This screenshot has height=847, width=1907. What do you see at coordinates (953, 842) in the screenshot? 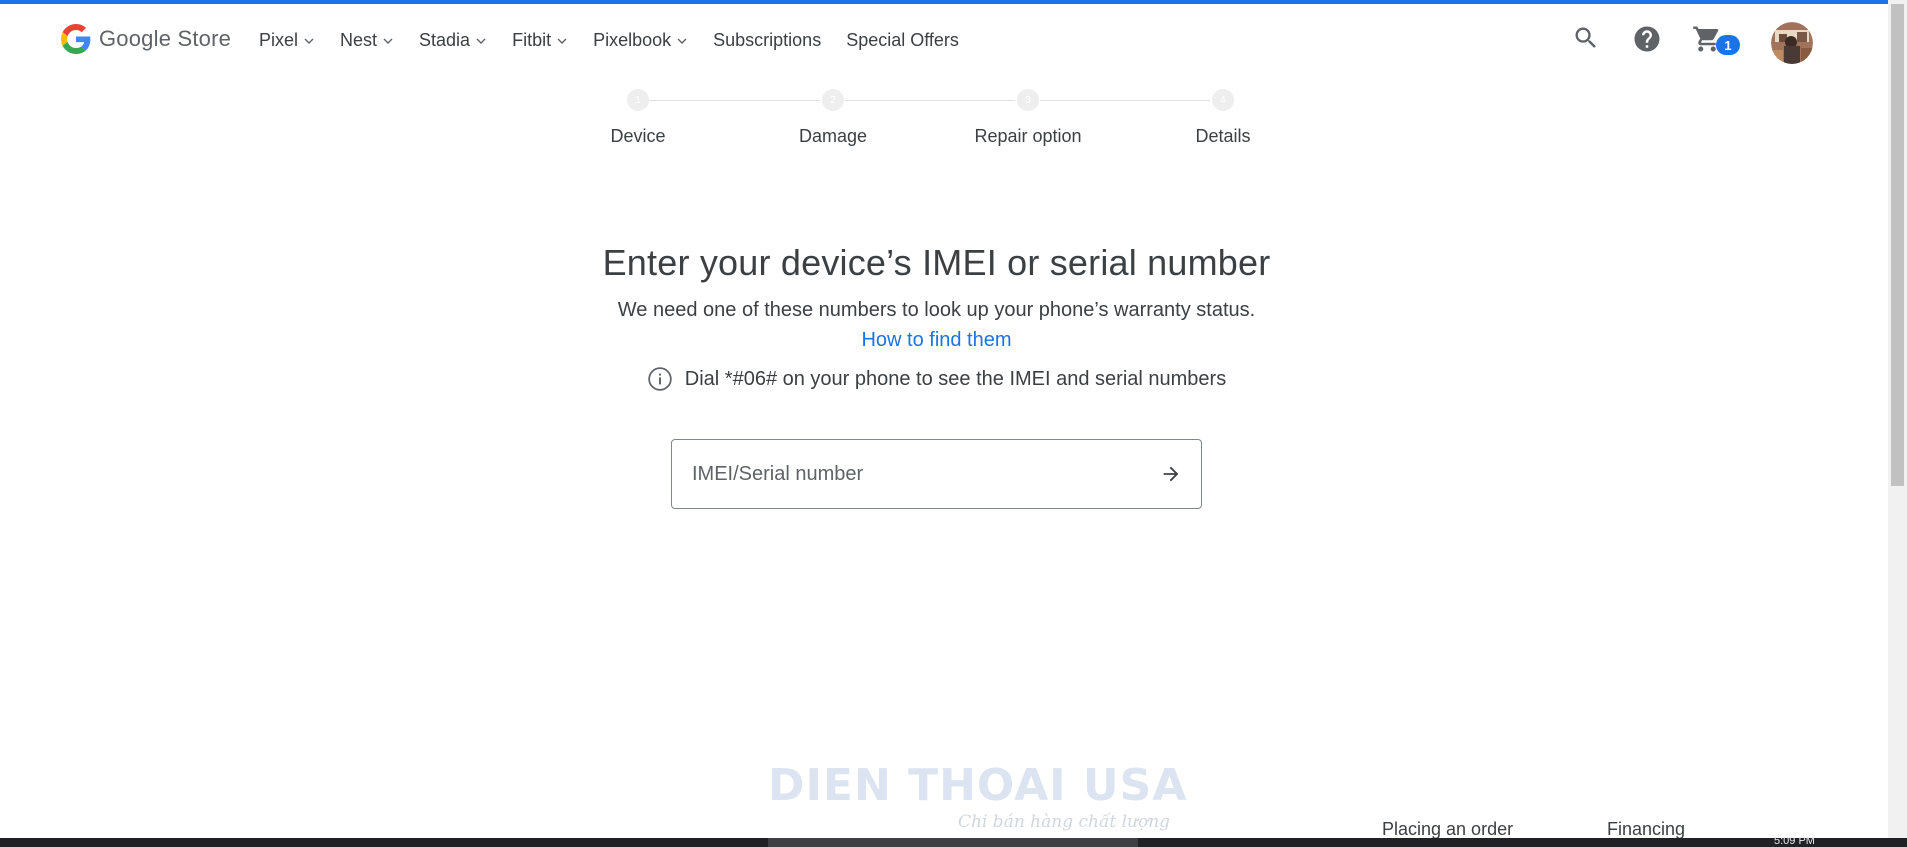
I see `taskbar-active-window` at bounding box center [953, 842].